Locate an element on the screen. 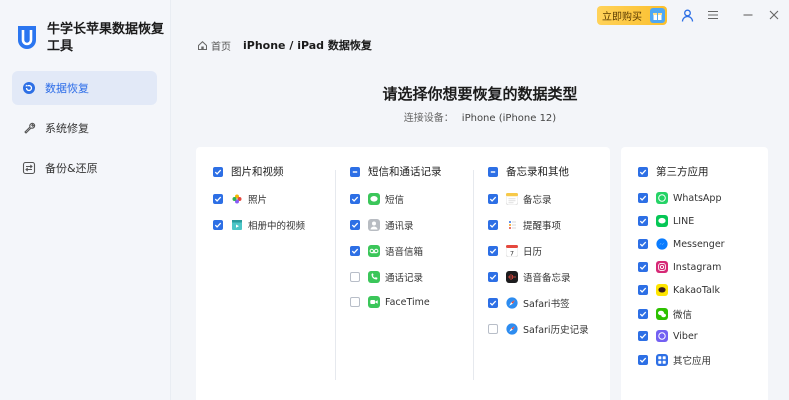 This screenshot has width=789, height=400. sidebar-item-label: 系统修复 is located at coordinates (67, 128).